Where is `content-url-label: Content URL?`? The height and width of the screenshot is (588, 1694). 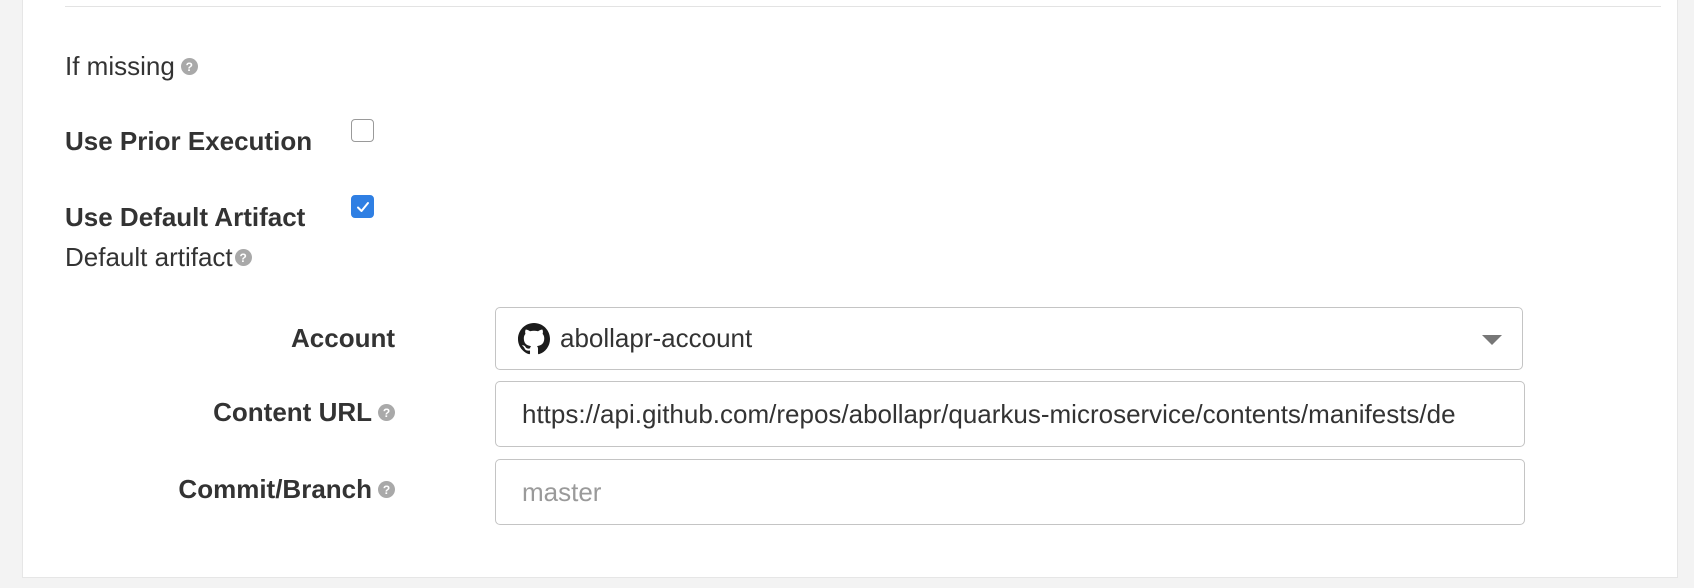 content-url-label: Content URL? is located at coordinates (304, 412).